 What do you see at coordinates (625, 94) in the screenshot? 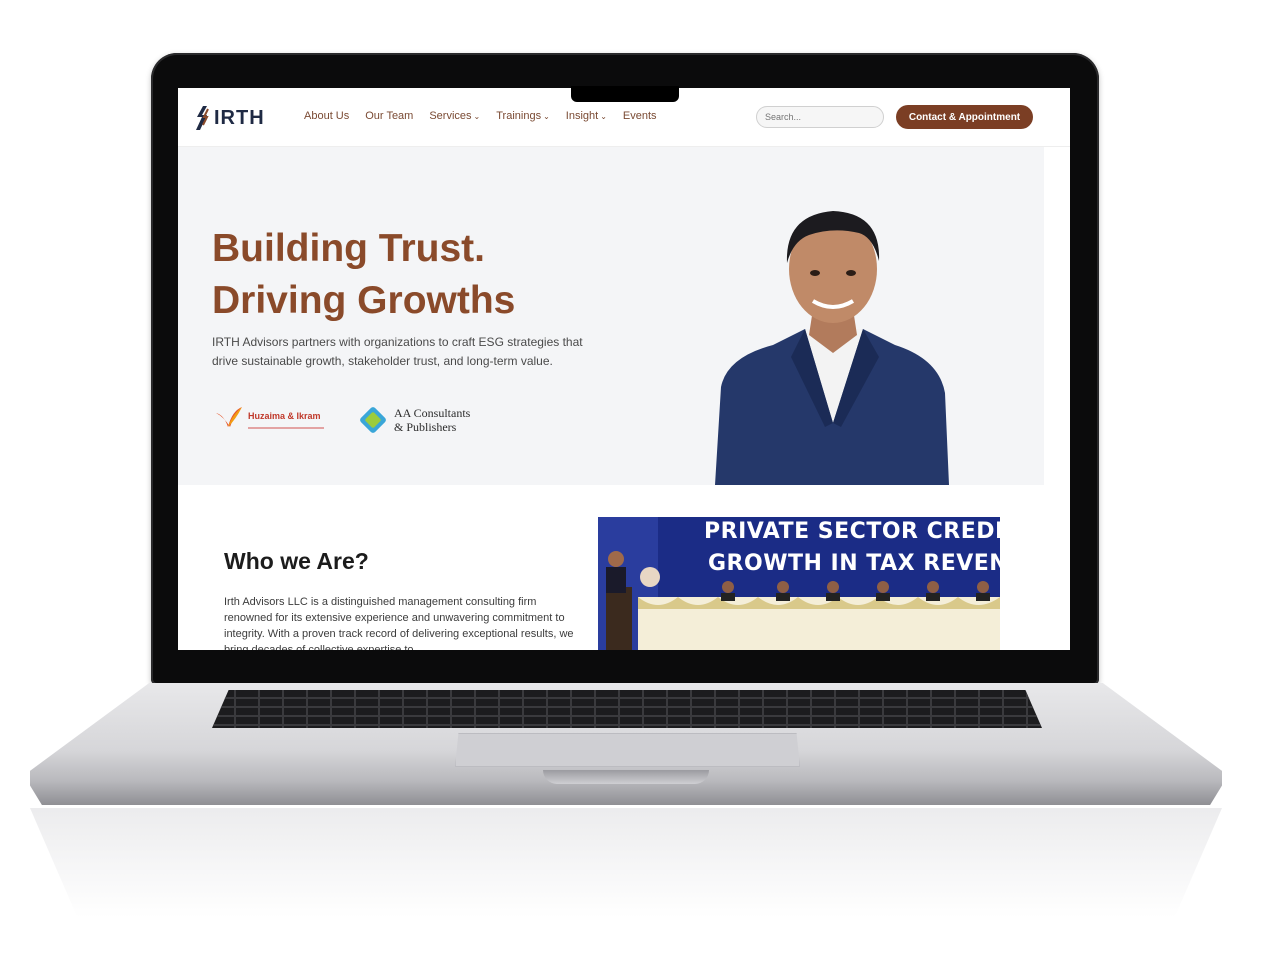
I see `camera-notch` at bounding box center [625, 94].